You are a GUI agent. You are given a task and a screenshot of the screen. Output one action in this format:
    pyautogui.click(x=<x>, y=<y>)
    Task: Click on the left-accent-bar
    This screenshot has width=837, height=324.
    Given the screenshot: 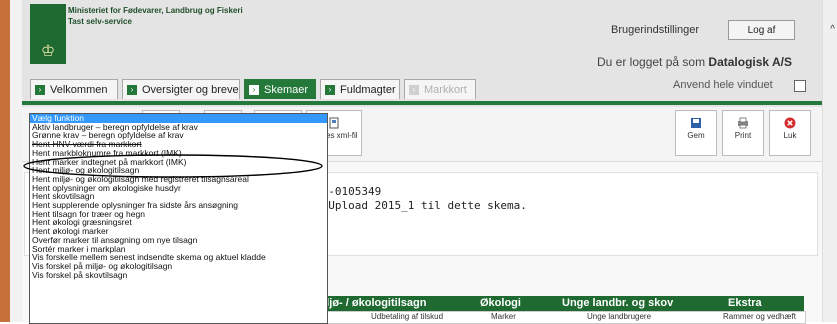 What is the action you would take?
    pyautogui.click(x=5, y=161)
    